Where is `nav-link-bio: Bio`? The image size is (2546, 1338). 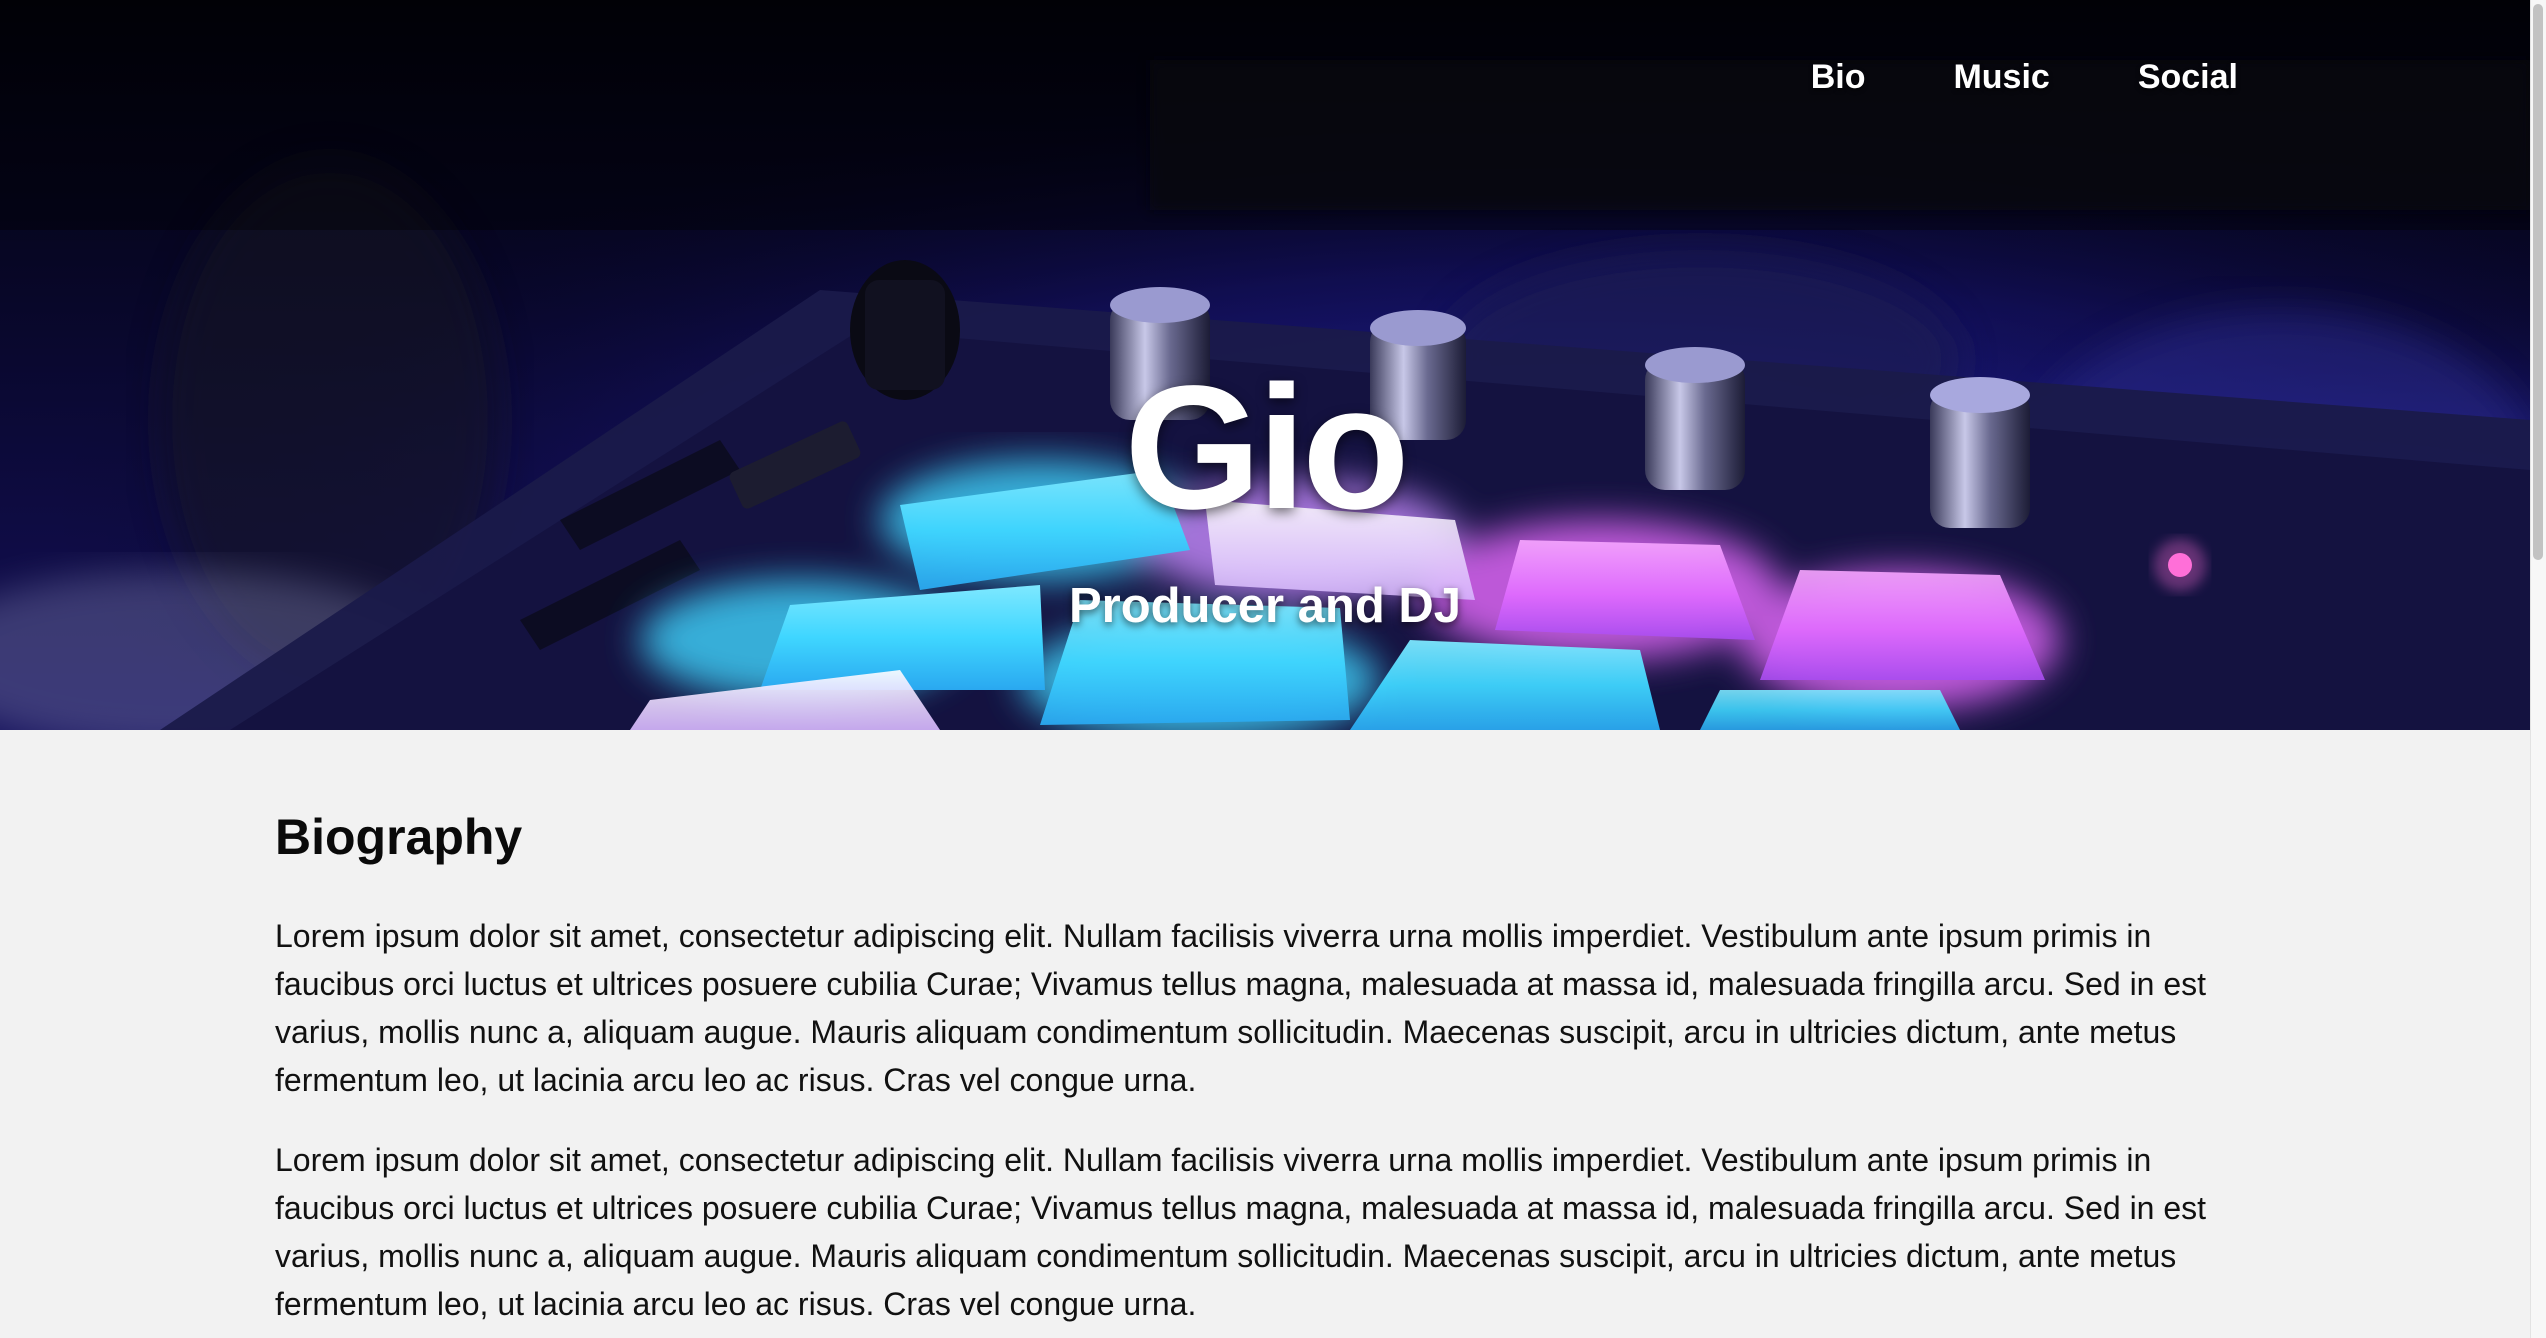
nav-link-bio: Bio is located at coordinates (1838, 77).